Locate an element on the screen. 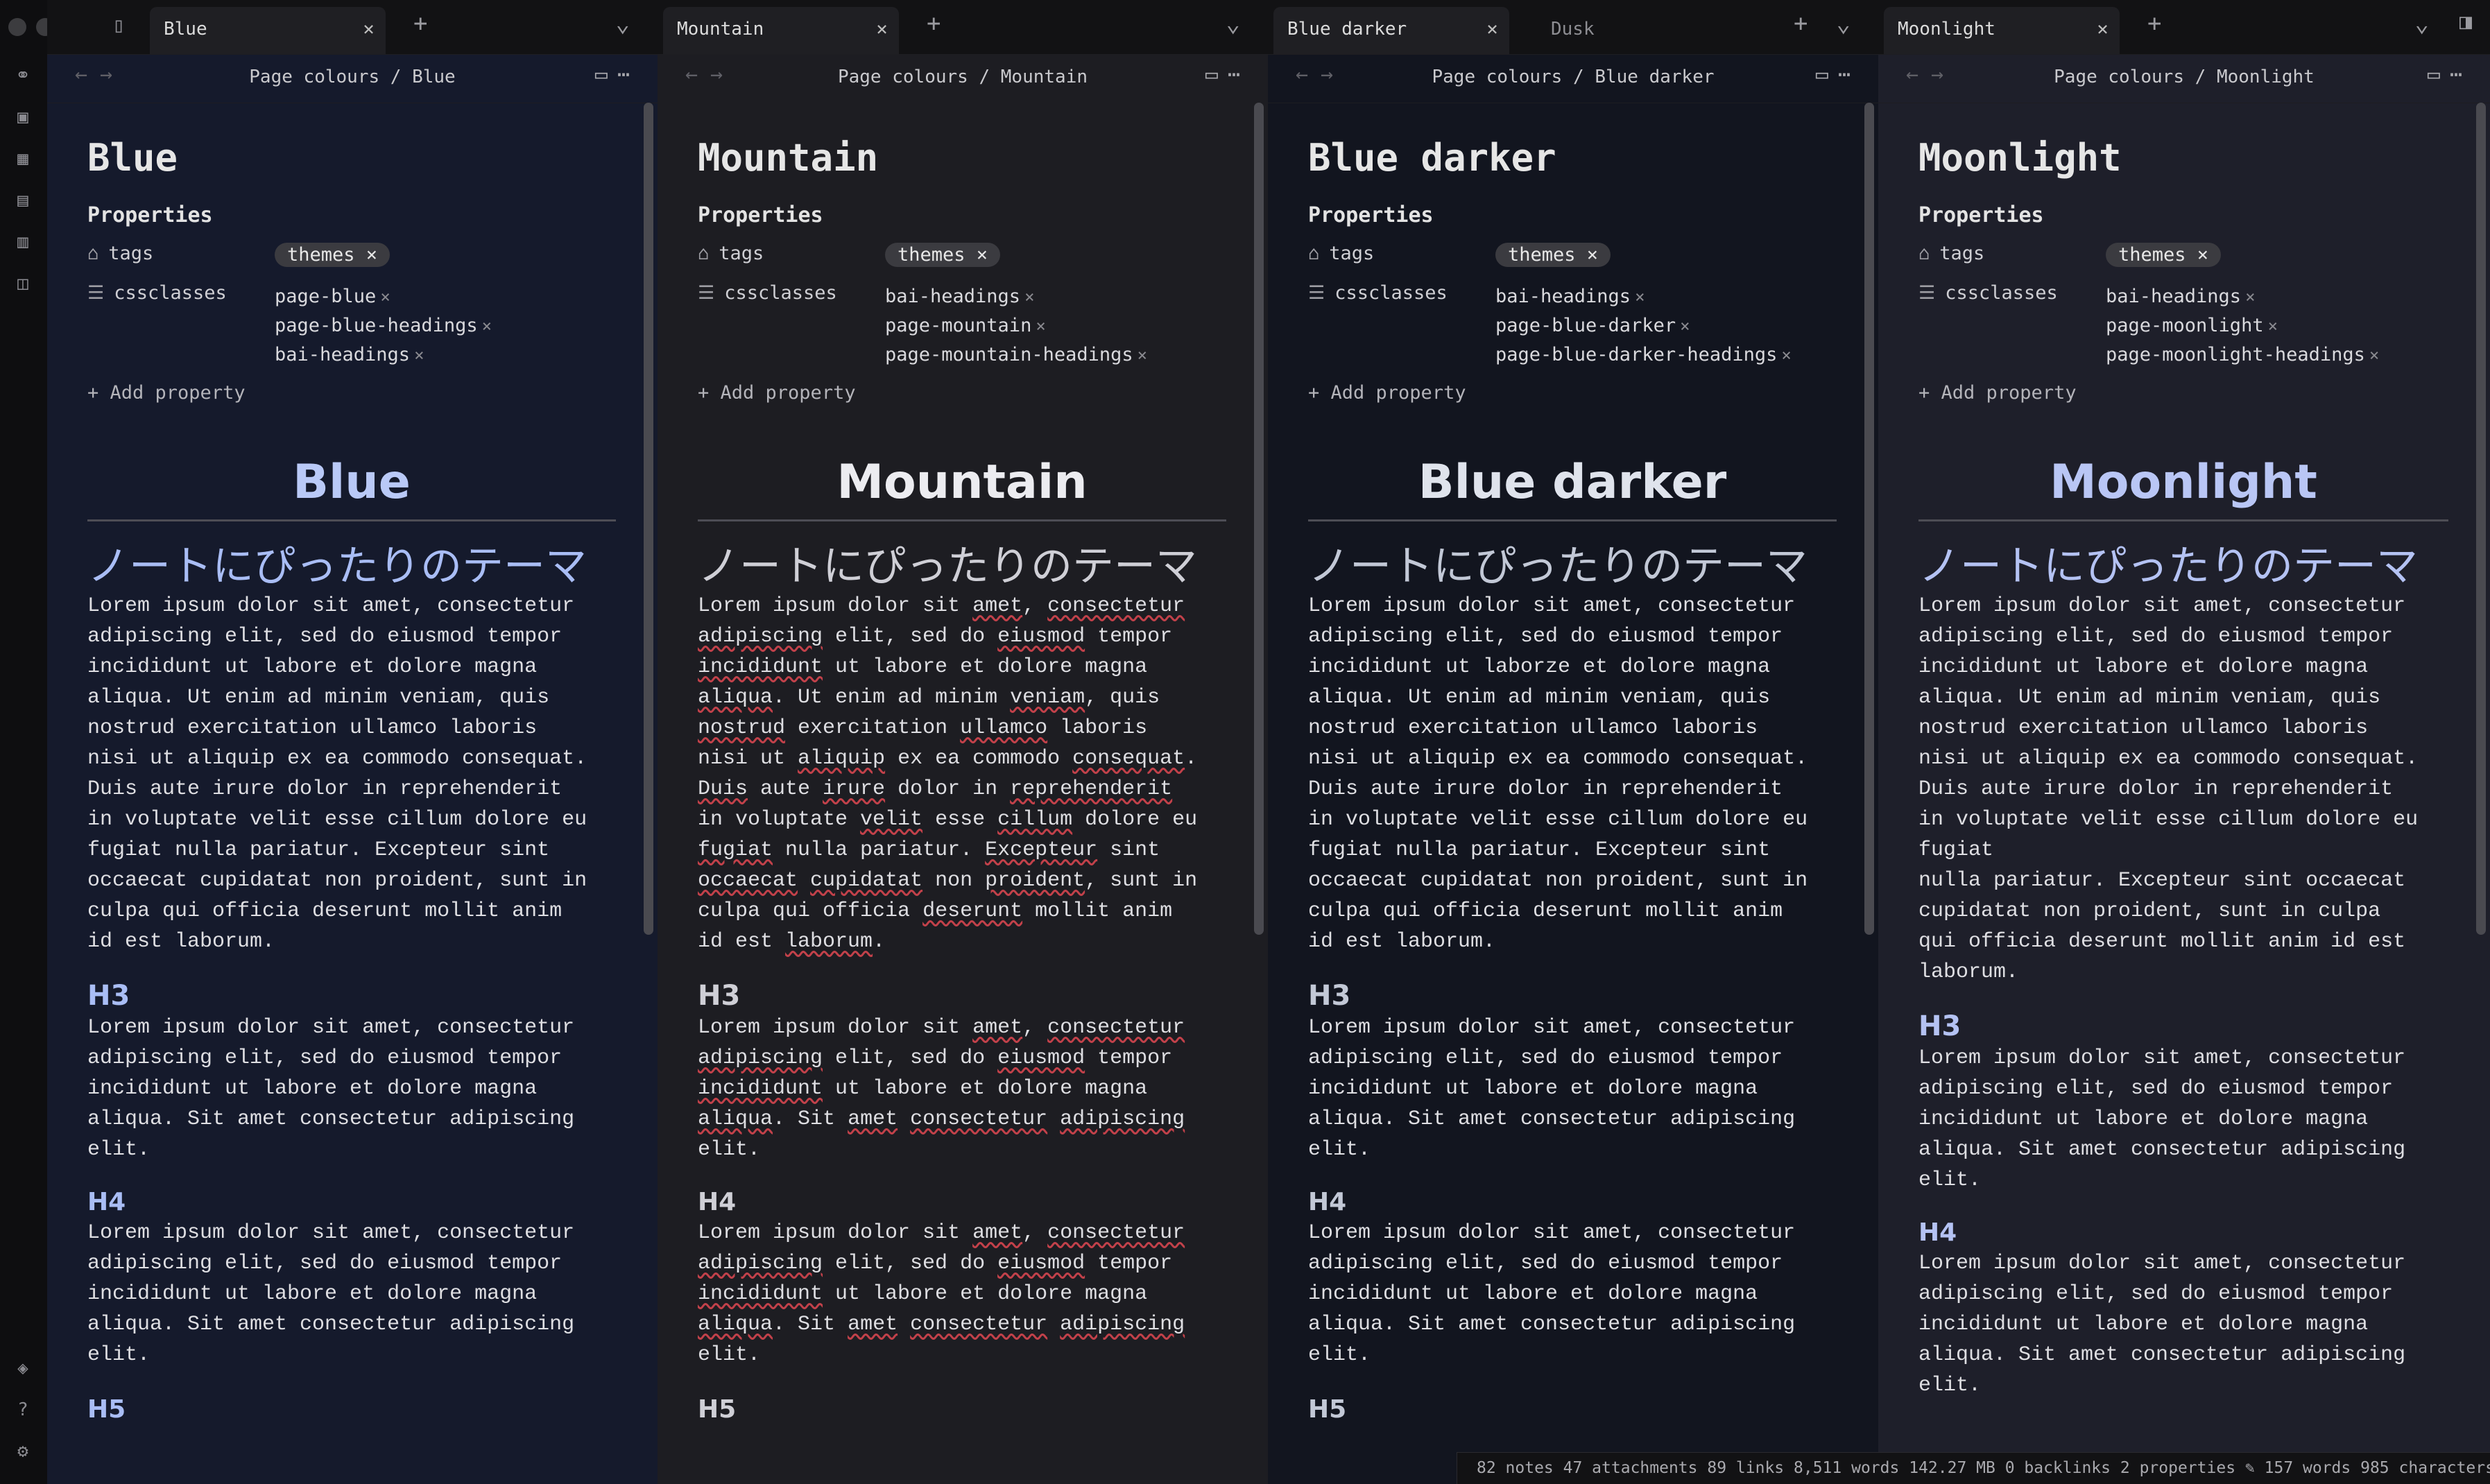  spelling-error: nostrud is located at coordinates (741, 728).